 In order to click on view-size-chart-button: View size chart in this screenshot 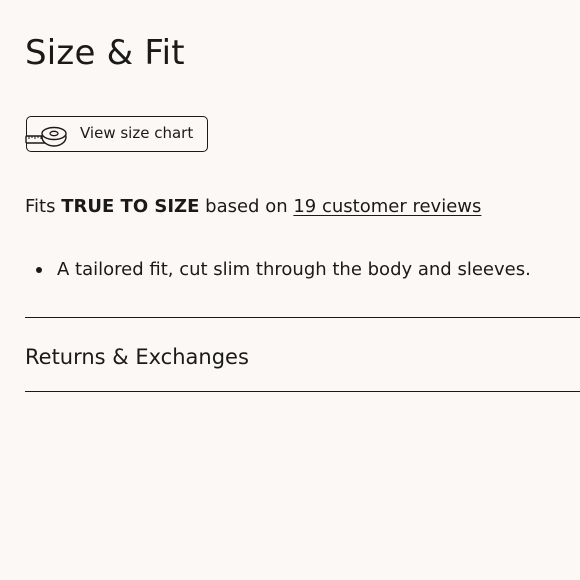, I will do `click(116, 134)`.